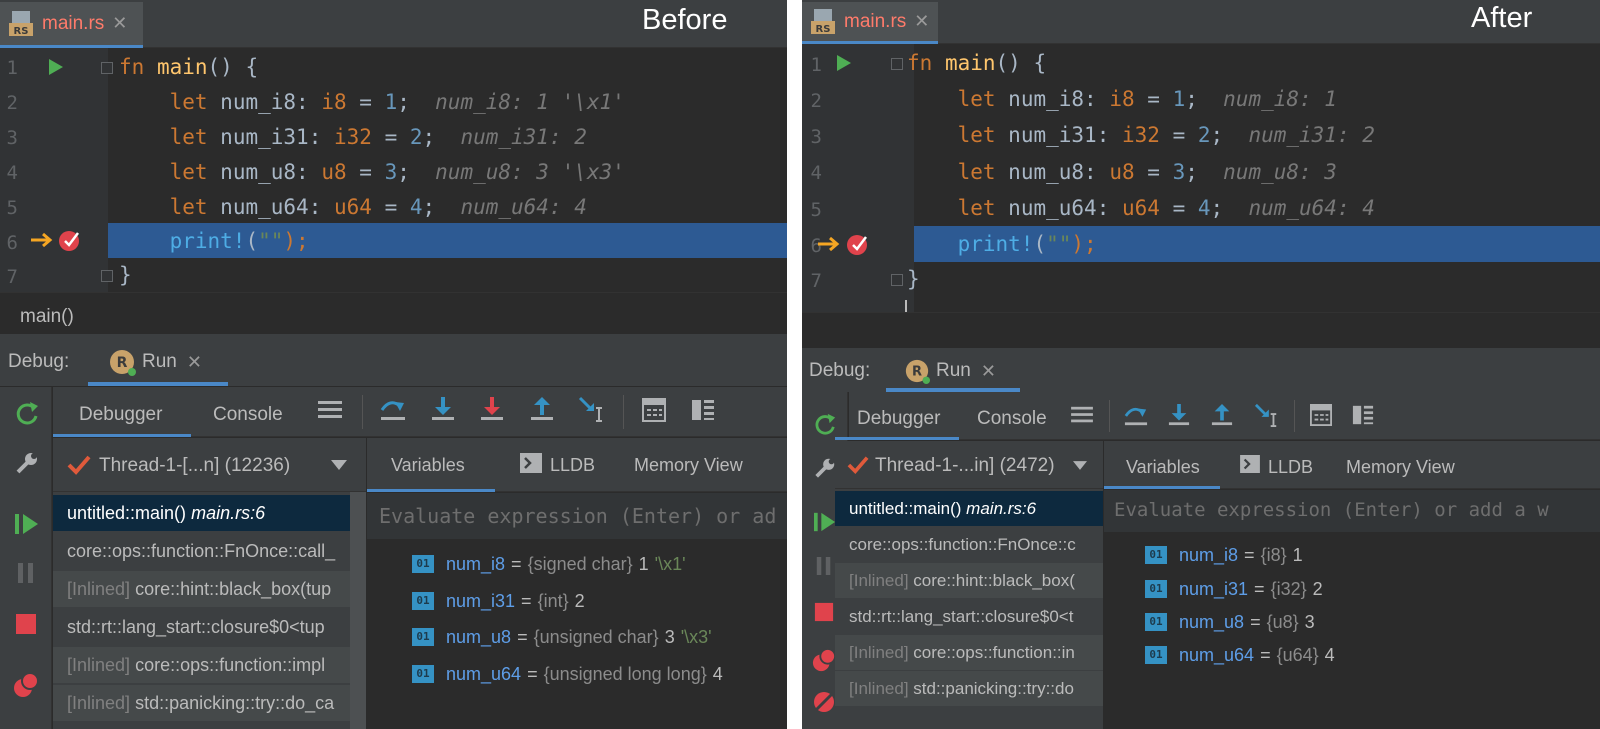  What do you see at coordinates (969, 580) in the screenshot?
I see `frame-row: [Inlined] core::hint::black_box(` at bounding box center [969, 580].